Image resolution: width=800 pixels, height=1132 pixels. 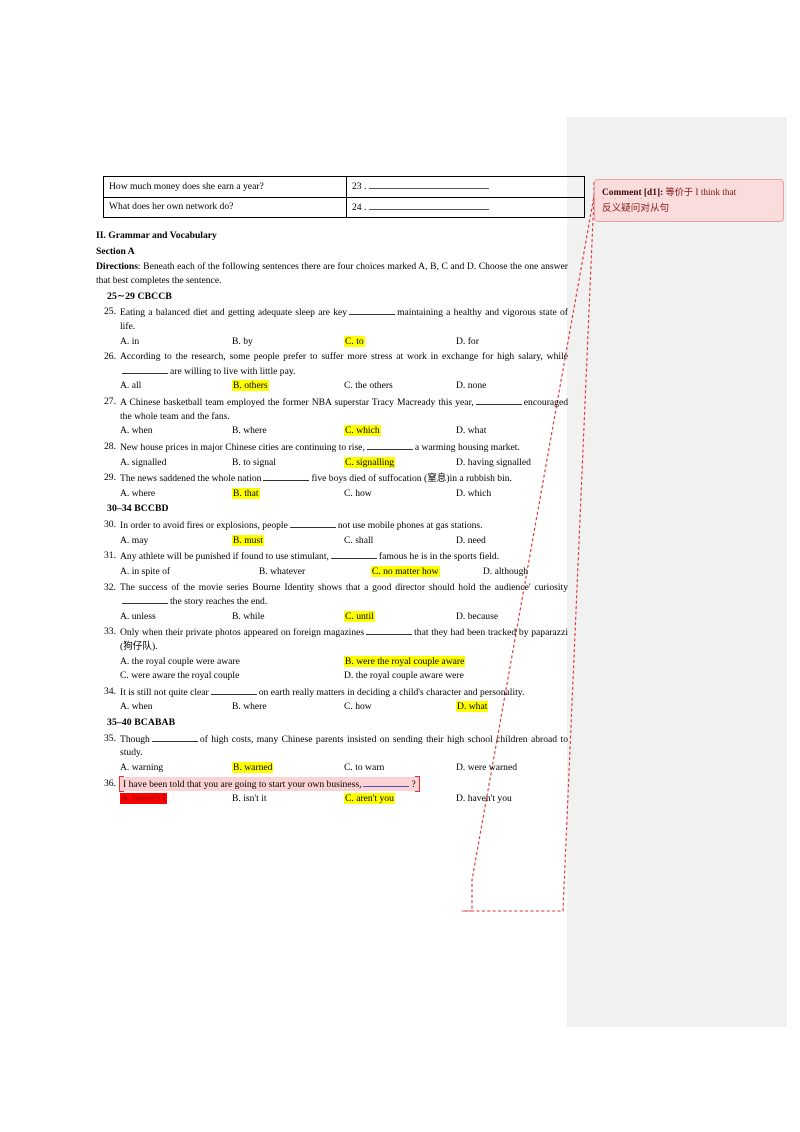 What do you see at coordinates (400, 463) in the screenshot?
I see `option-c: C. signalling` at bounding box center [400, 463].